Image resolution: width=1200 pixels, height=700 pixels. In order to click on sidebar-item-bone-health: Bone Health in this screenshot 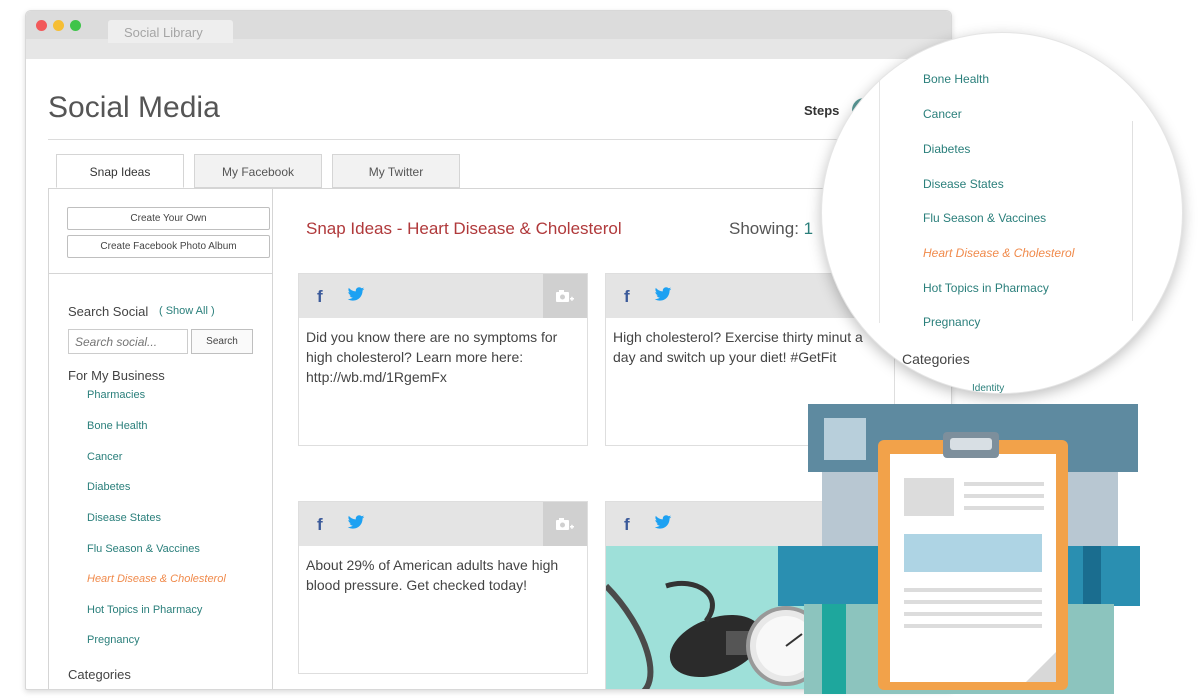, I will do `click(117, 426)`.